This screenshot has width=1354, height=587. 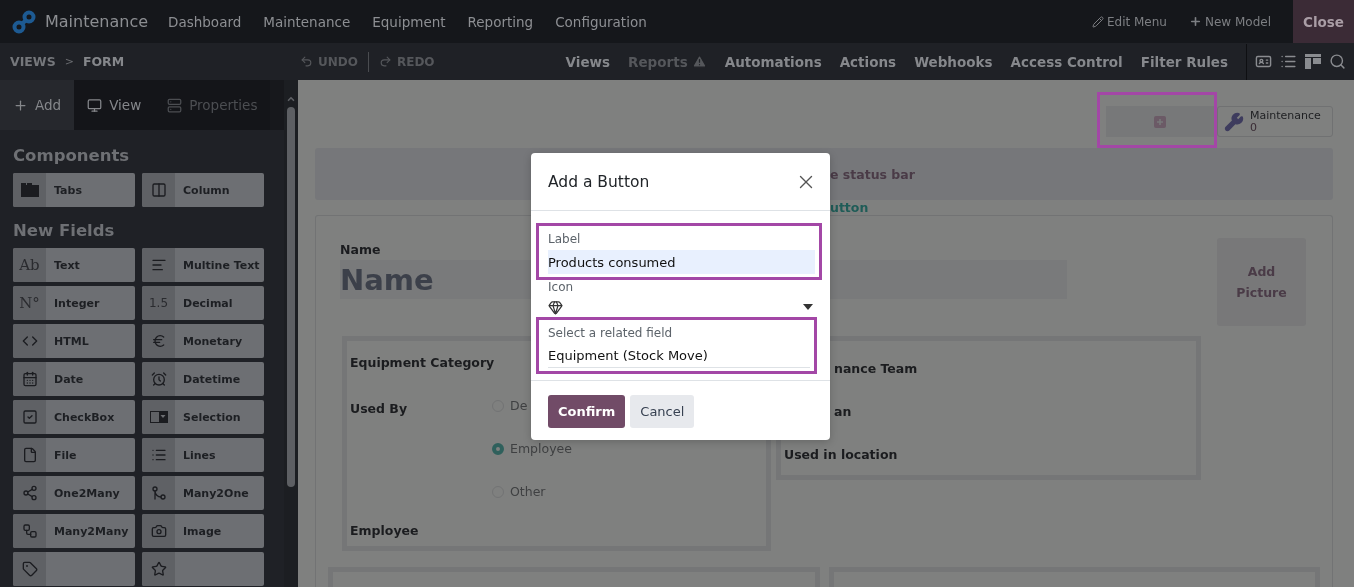 What do you see at coordinates (565, 239) in the screenshot?
I see `field-label: Label` at bounding box center [565, 239].